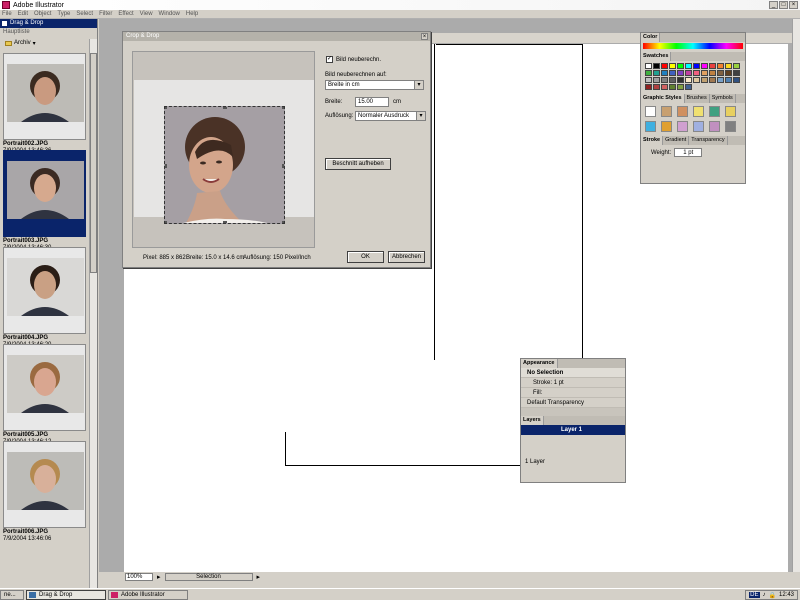 The width and height of the screenshot is (800, 600). I want to click on speaker-icon: ♪, so click(764, 595).